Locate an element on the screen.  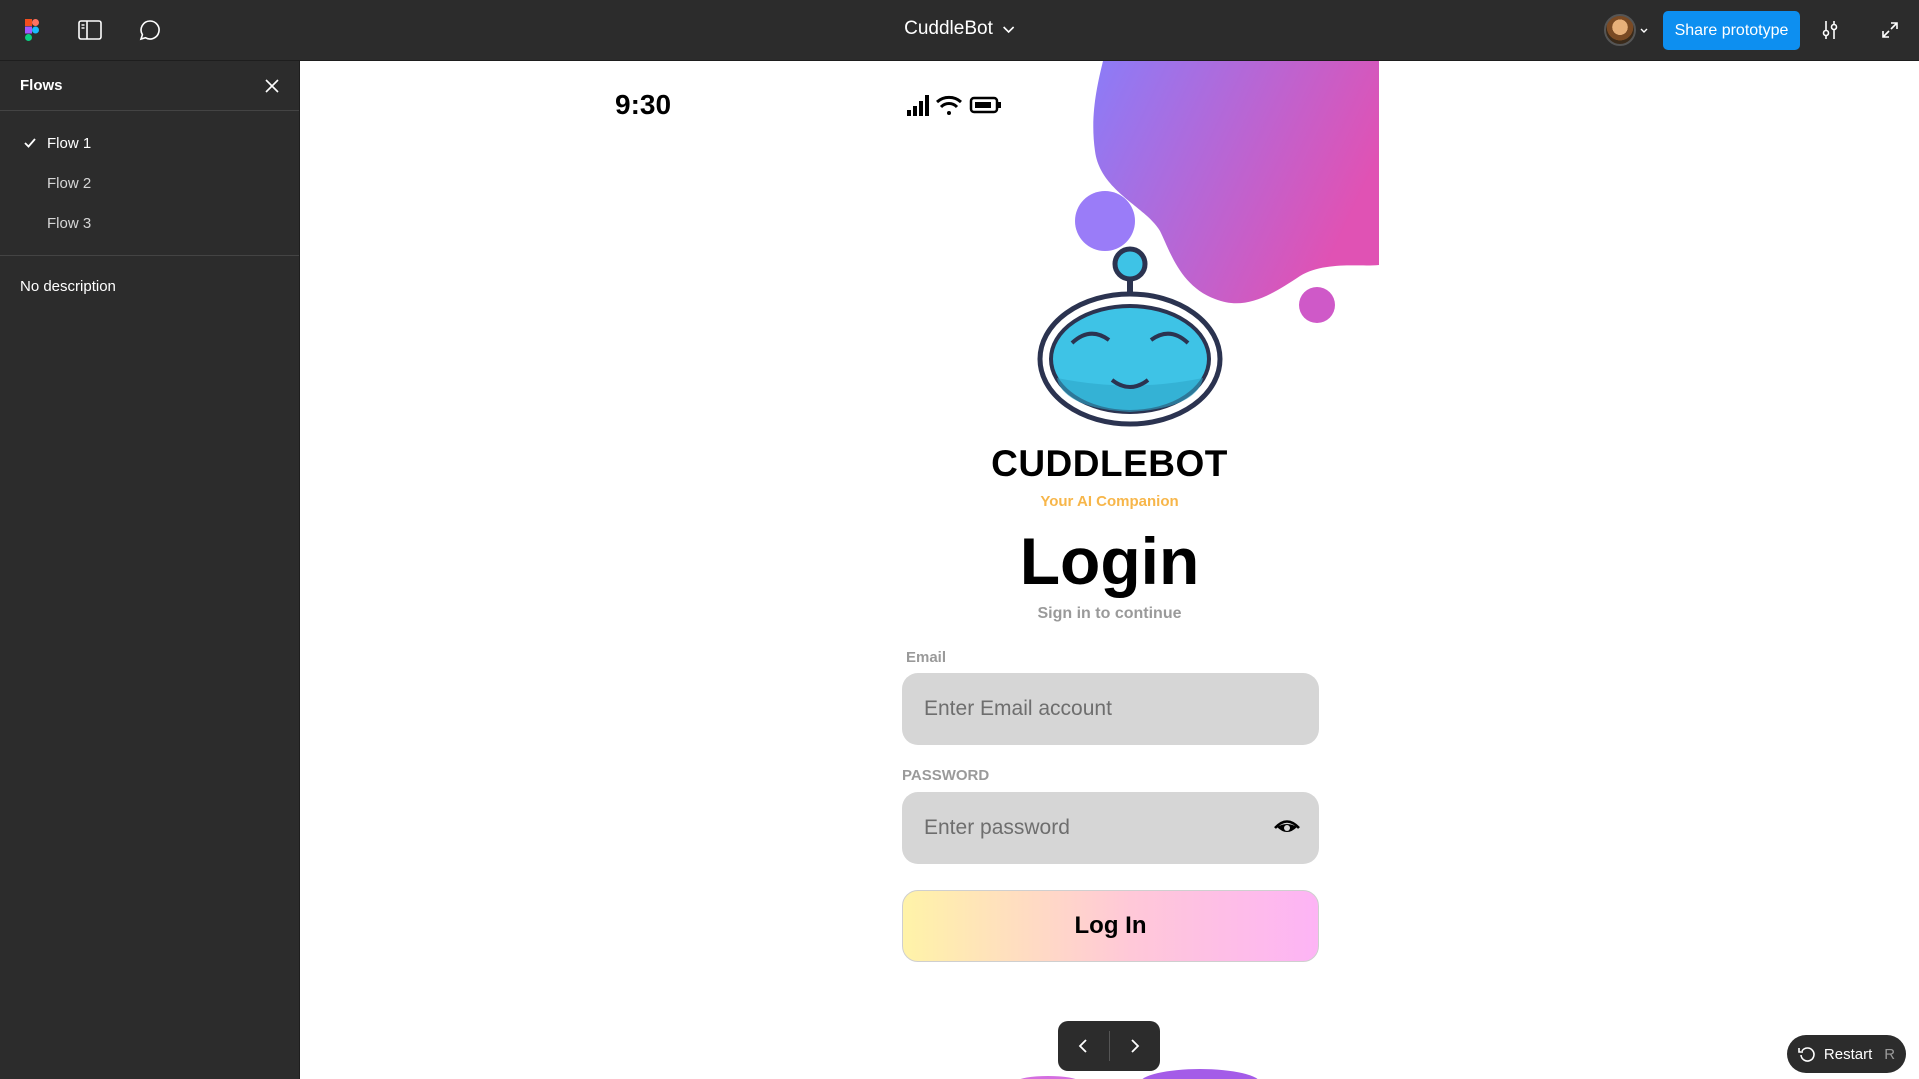
user-menu is located at coordinates (1626, 30).